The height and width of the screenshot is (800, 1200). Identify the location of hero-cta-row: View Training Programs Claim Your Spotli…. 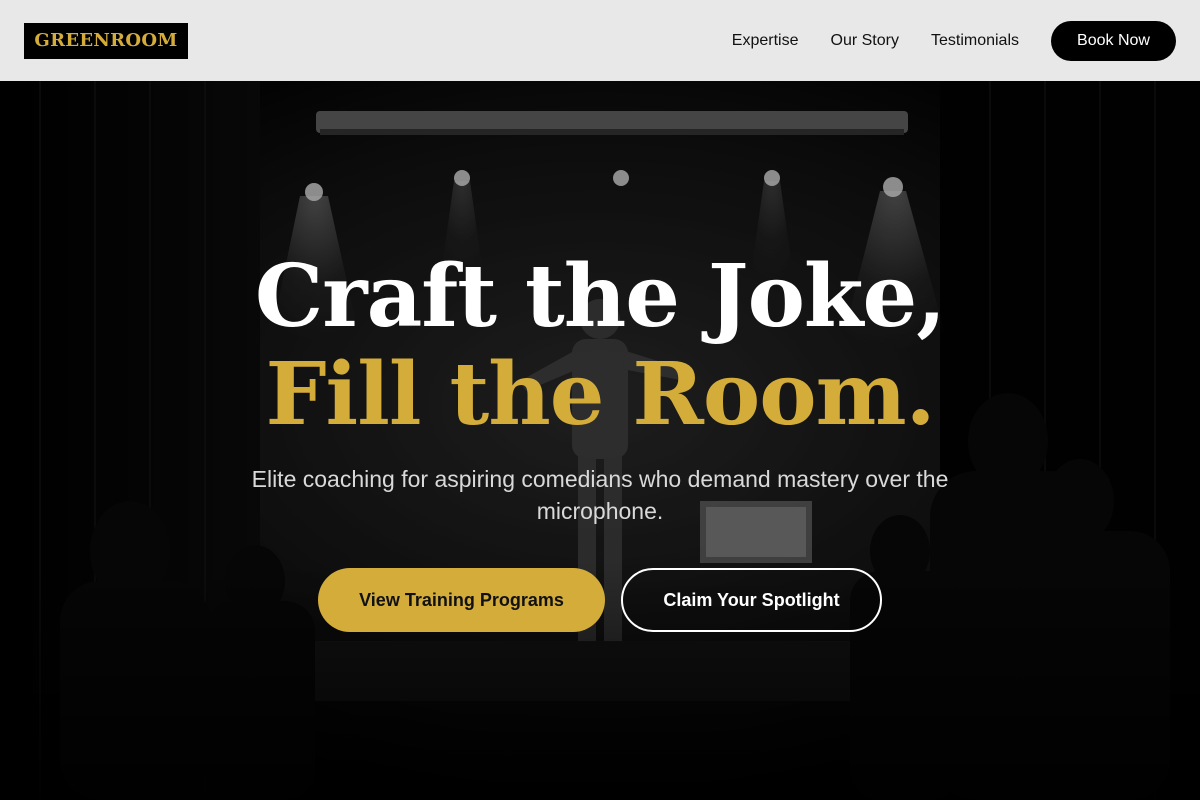
(600, 600).